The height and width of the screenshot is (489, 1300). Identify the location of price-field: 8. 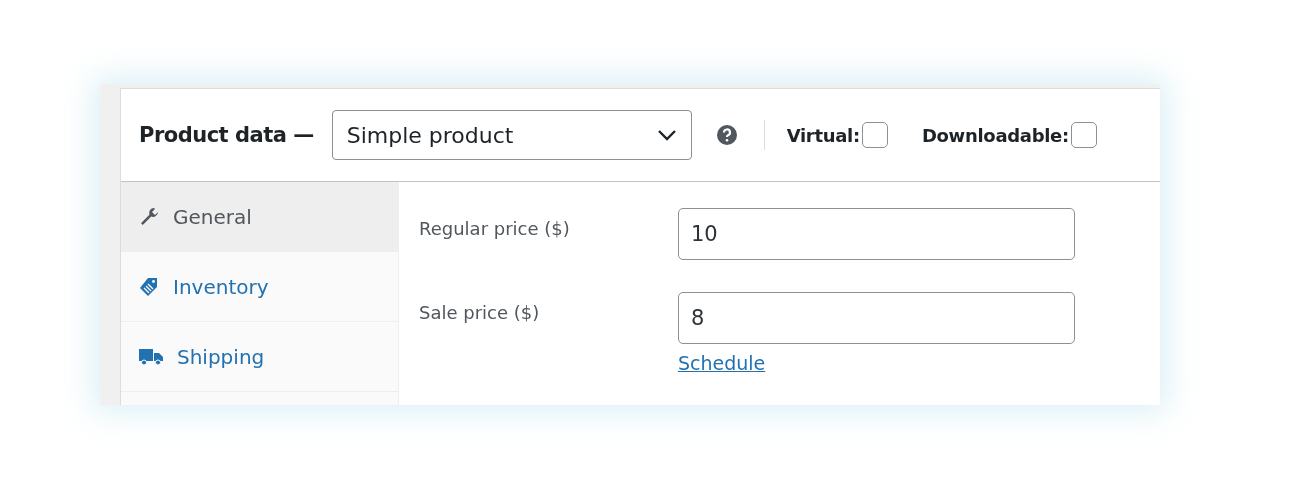
(876, 318).